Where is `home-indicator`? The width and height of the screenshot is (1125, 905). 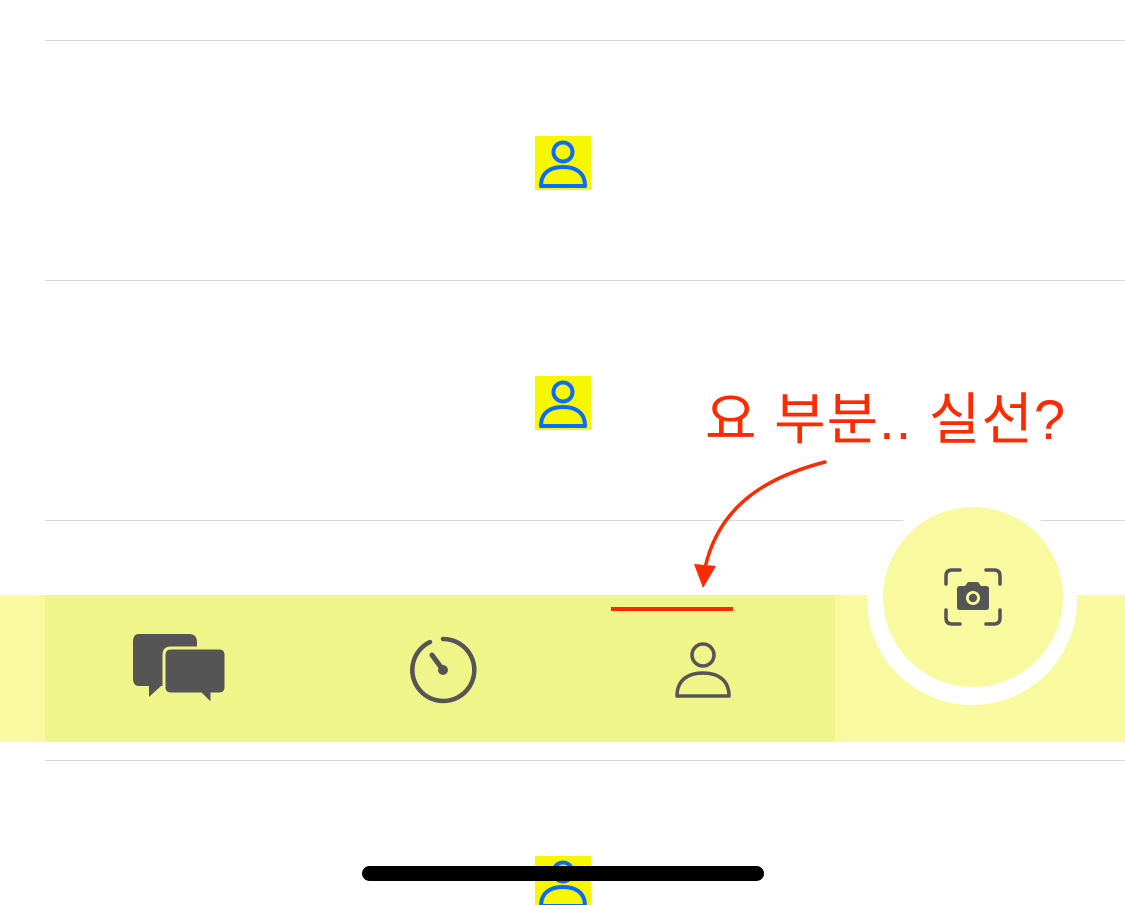
home-indicator is located at coordinates (563, 873).